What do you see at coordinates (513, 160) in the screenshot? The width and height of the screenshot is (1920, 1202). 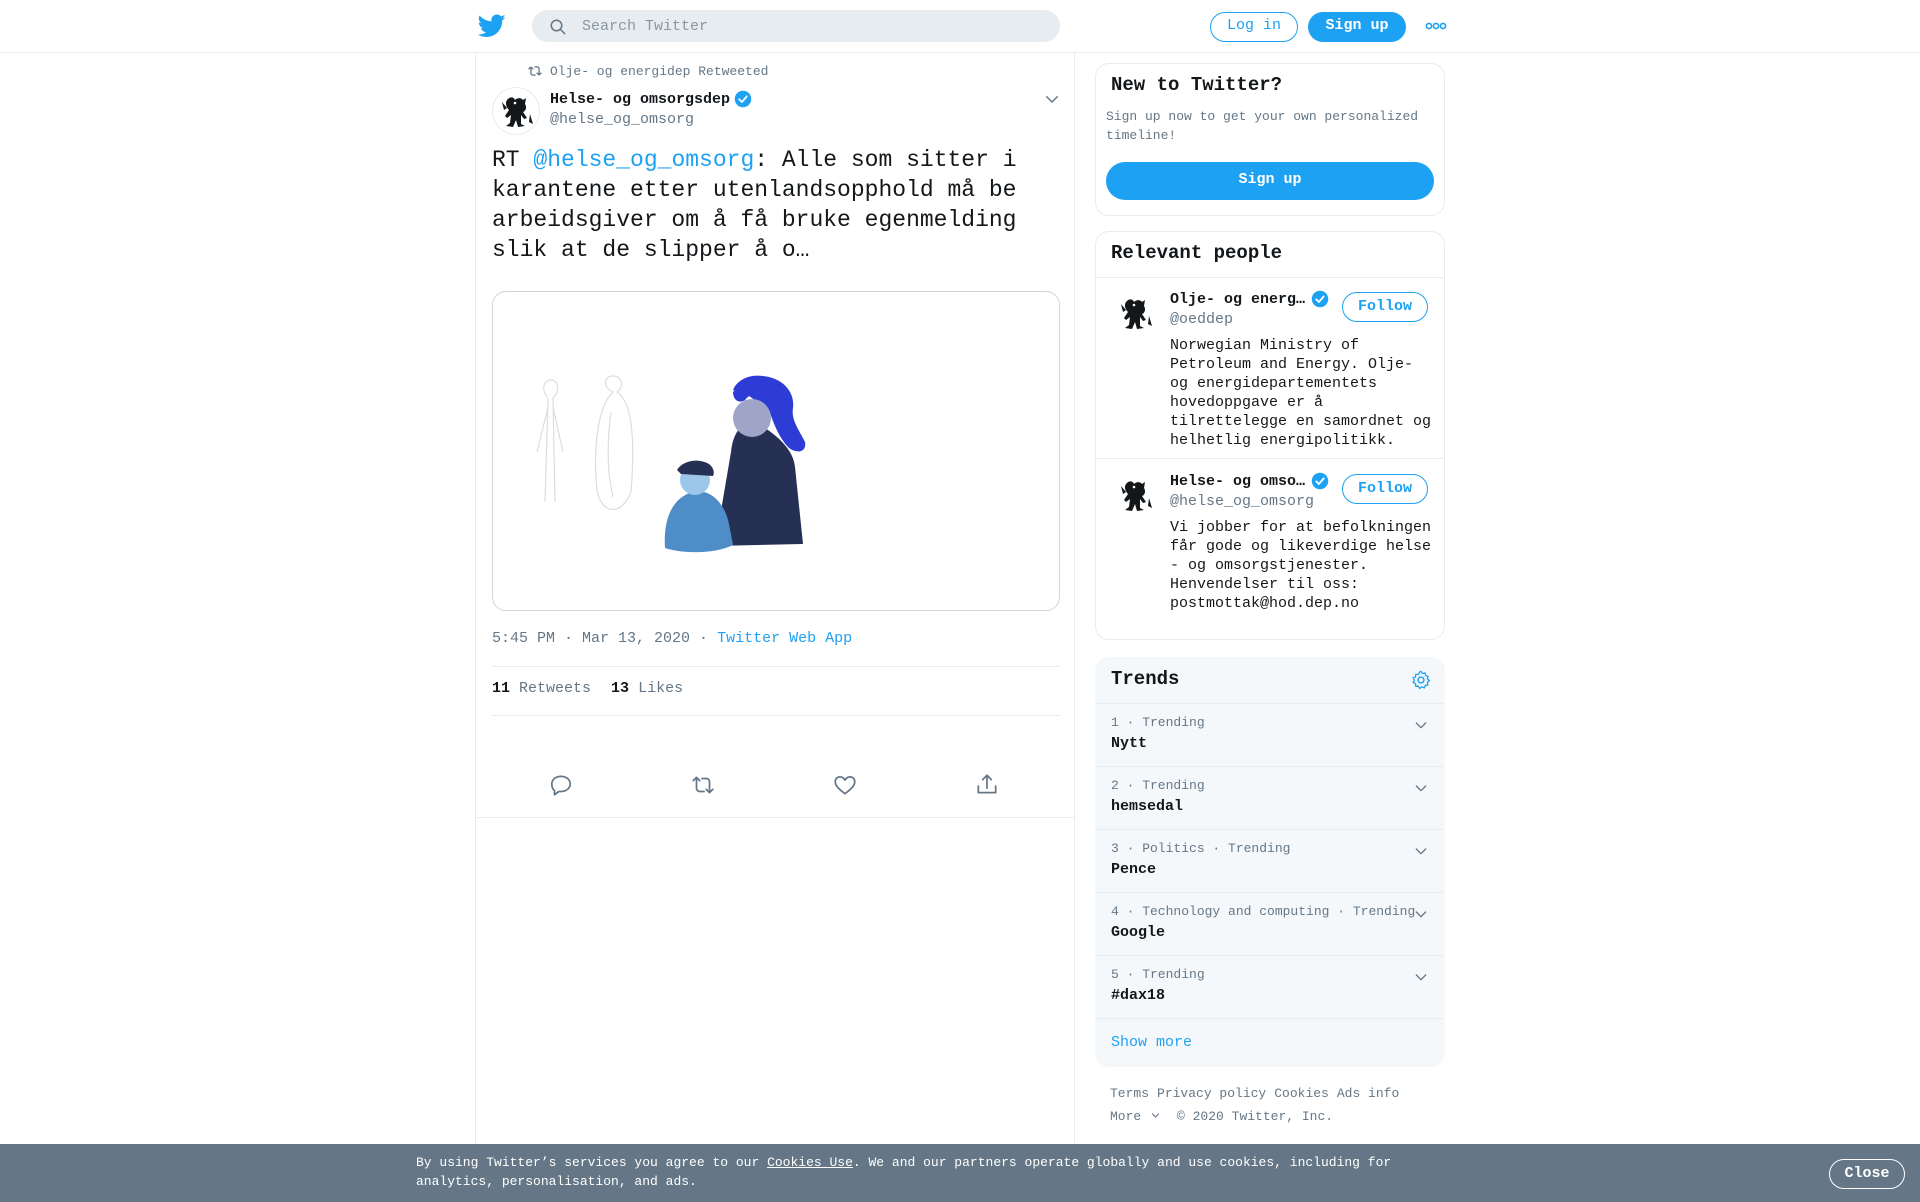 I see `tweet-text-prefix: RT` at bounding box center [513, 160].